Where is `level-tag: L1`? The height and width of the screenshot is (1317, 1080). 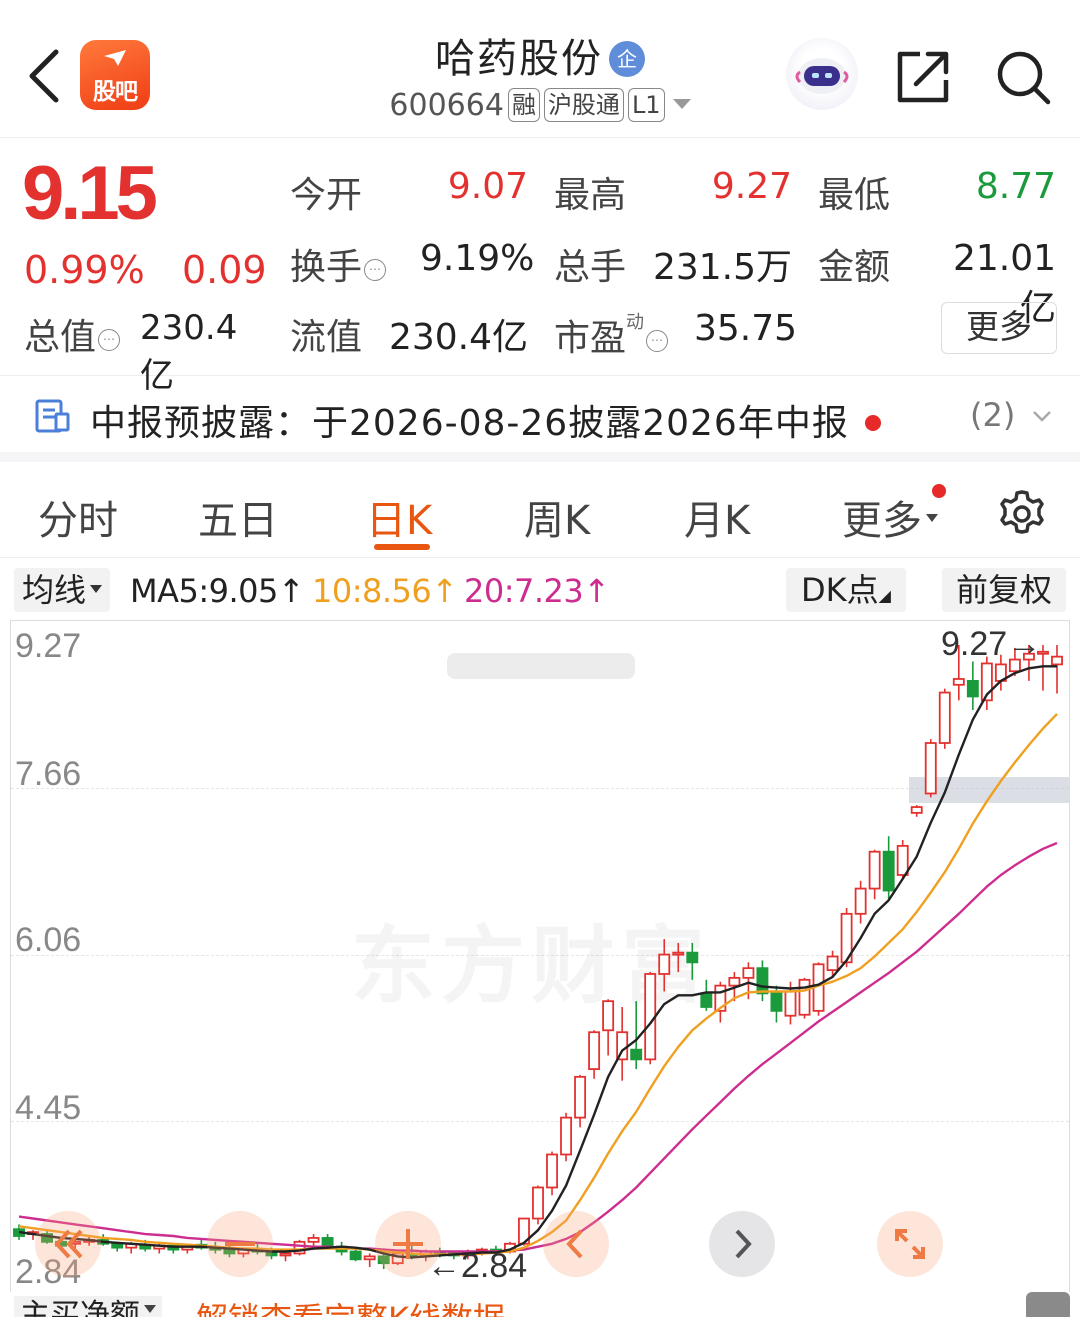
level-tag: L1 is located at coordinates (646, 105).